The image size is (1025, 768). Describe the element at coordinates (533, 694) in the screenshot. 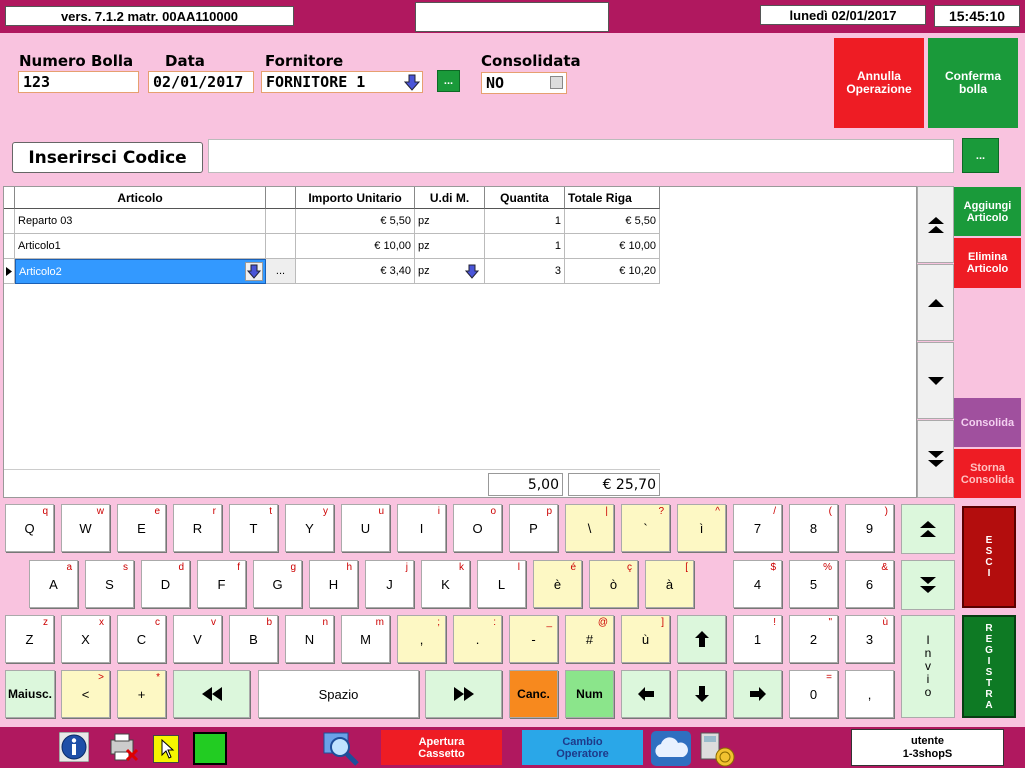

I see `canc-key: Canc.` at that location.